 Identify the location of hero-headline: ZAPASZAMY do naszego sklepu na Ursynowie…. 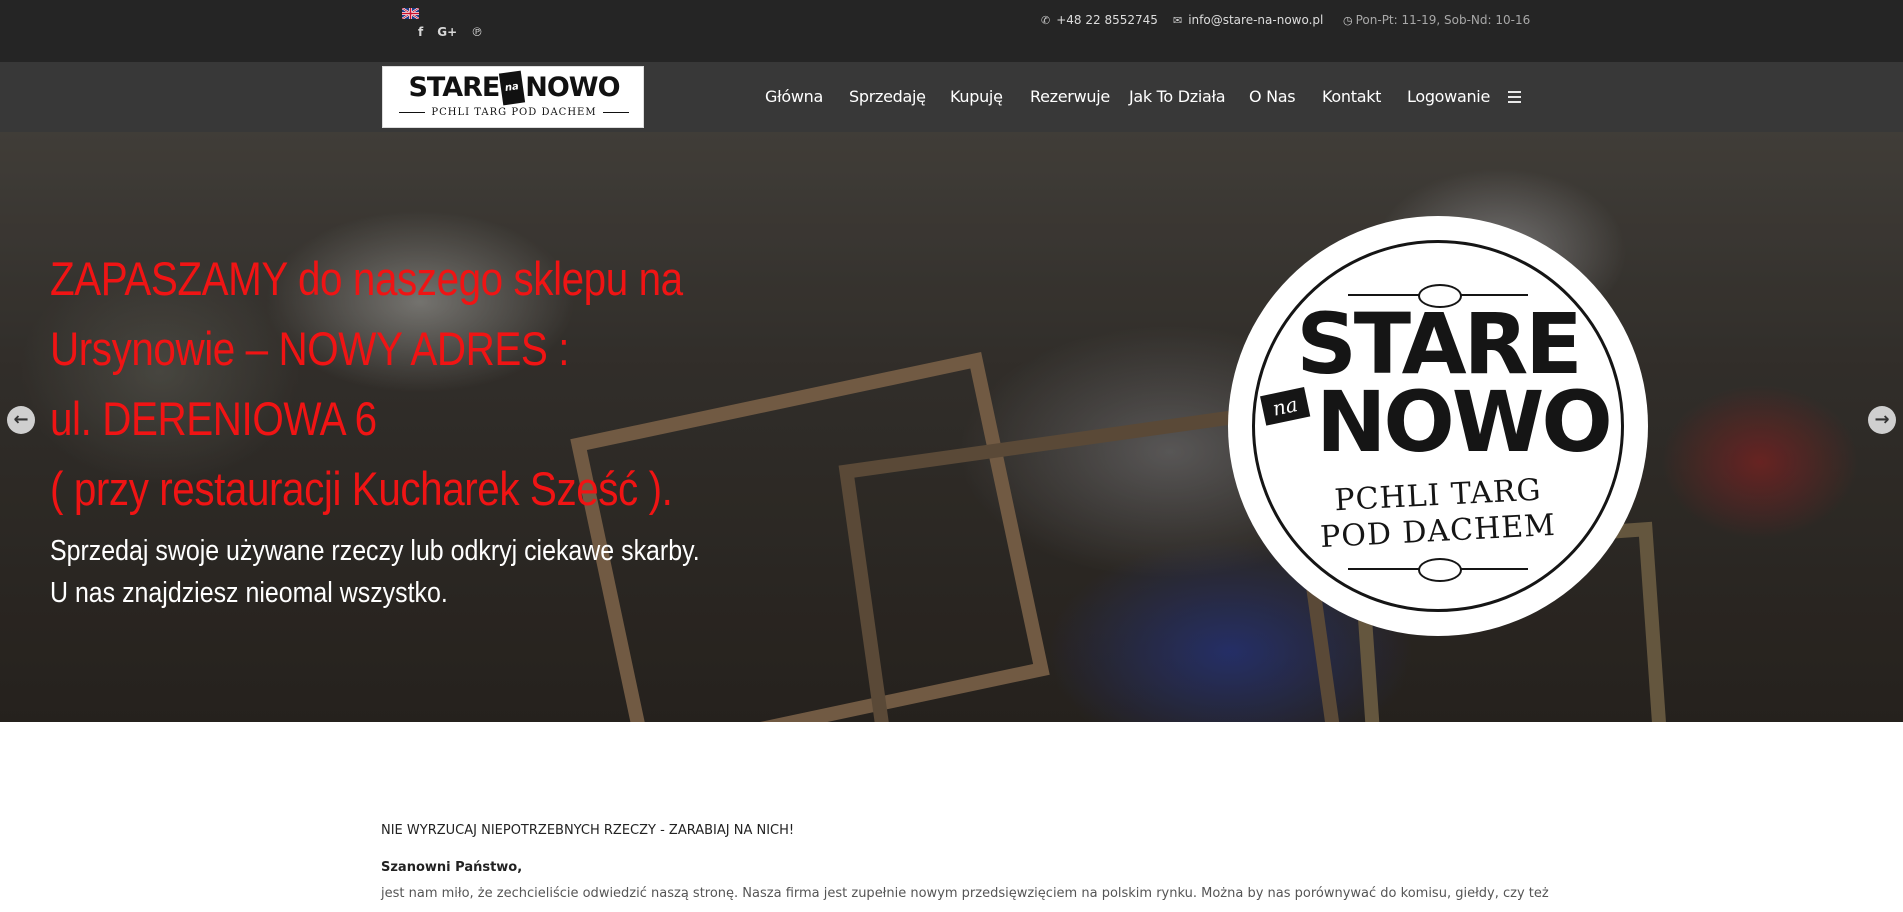
(368, 384).